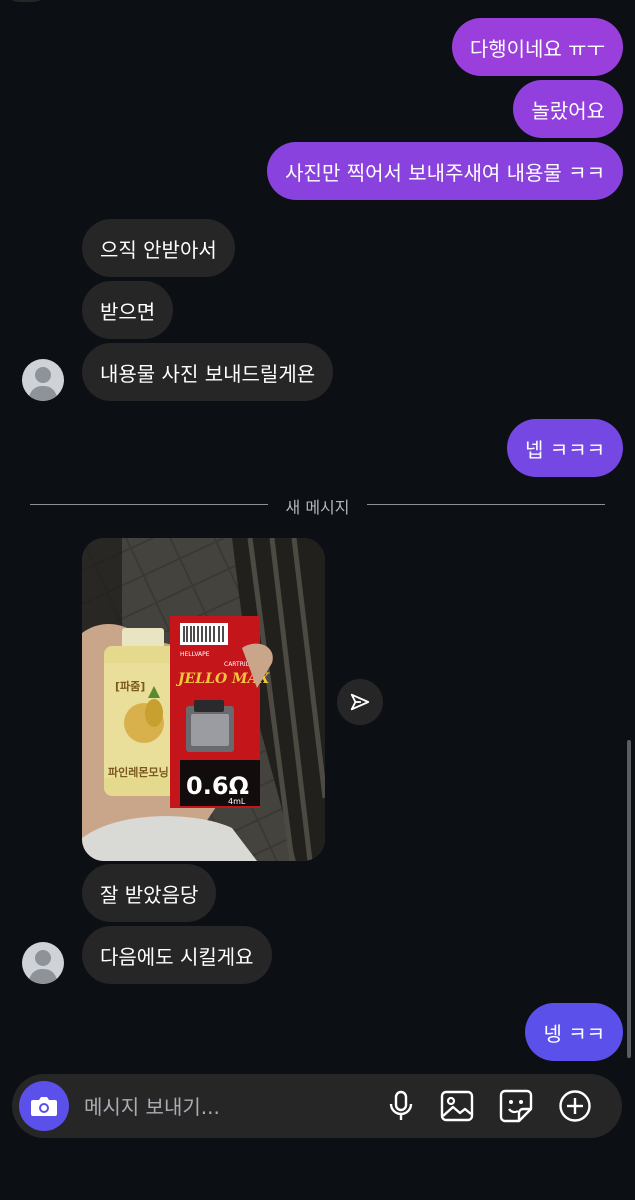 The image size is (635, 1200). What do you see at coordinates (217, 786) in the screenshot?
I see `svg-text: 0.6Ω` at bounding box center [217, 786].